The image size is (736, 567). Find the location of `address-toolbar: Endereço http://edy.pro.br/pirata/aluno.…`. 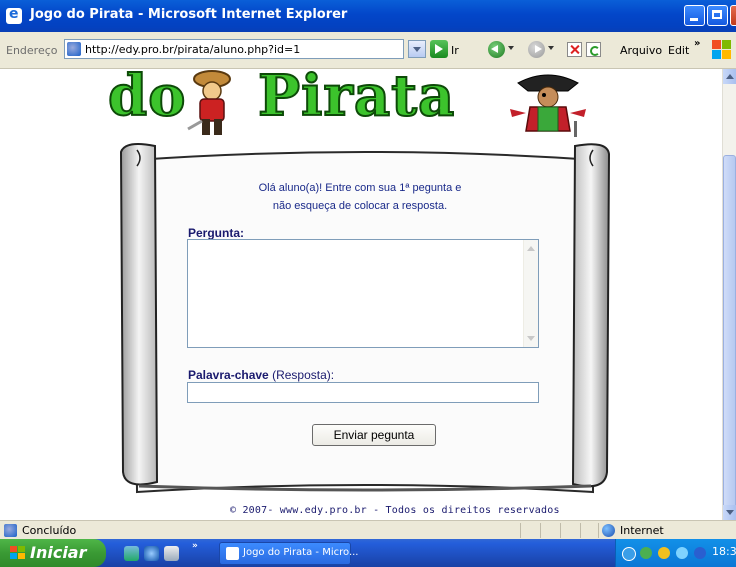

address-toolbar: Endereço http://edy.pro.br/pirata/aluno.… is located at coordinates (368, 50).